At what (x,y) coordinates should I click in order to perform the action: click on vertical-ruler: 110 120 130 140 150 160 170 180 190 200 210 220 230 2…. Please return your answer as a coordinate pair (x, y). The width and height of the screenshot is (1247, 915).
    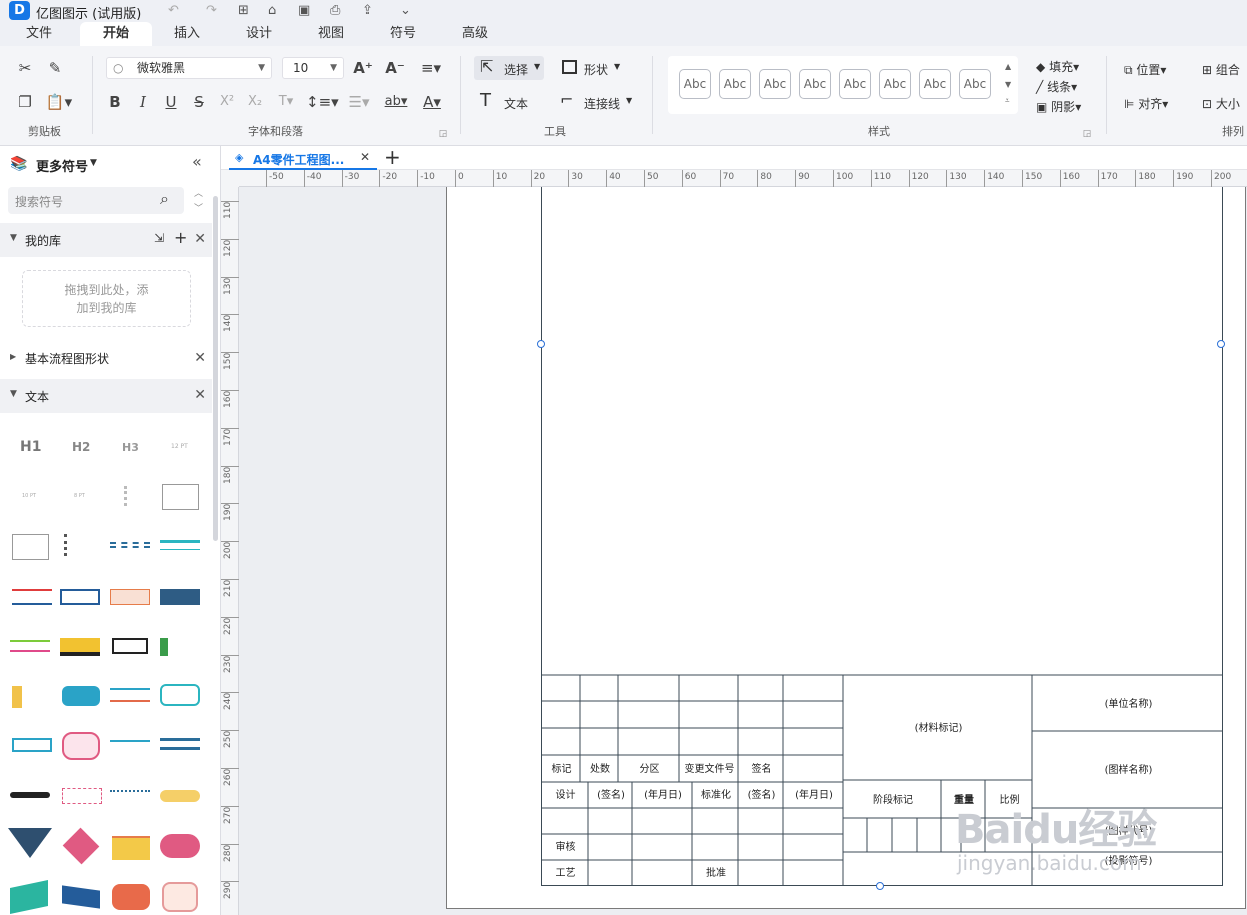
    Looking at the image, I should click on (230, 551).